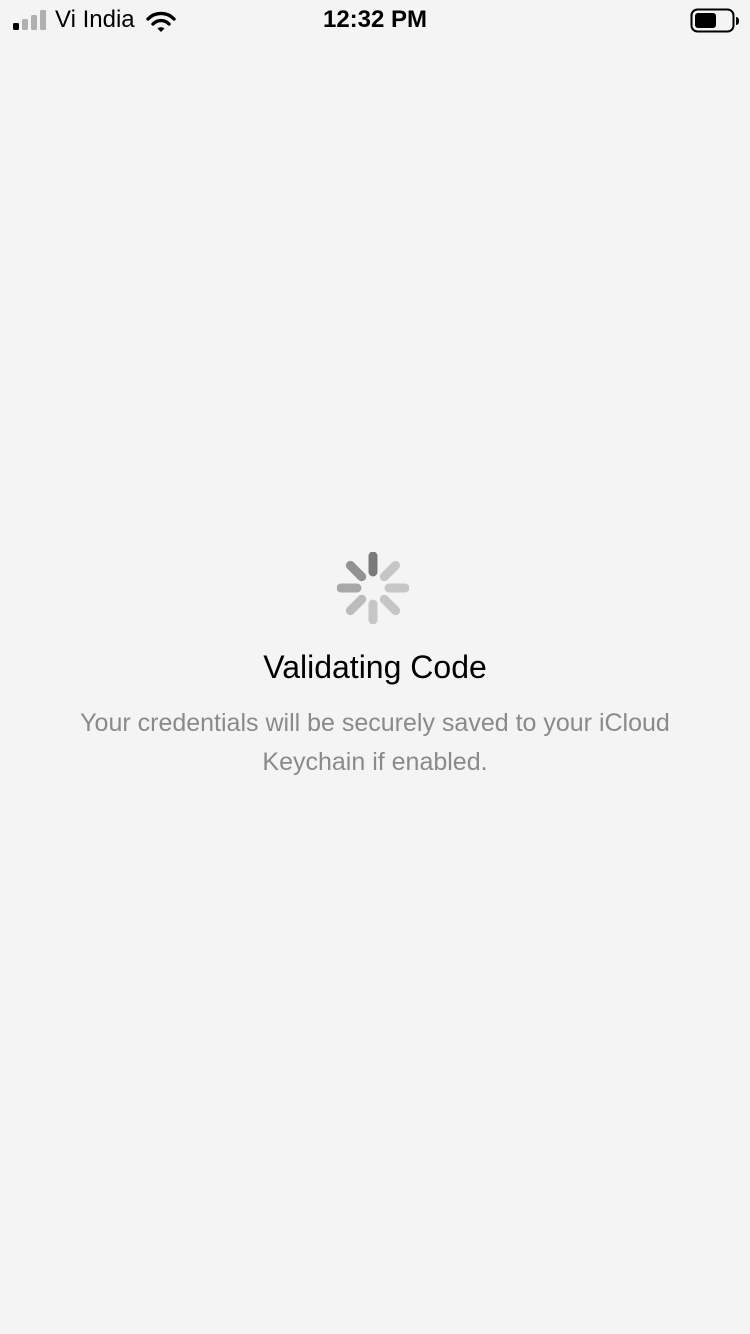  I want to click on battery-level-fill, so click(705, 20).